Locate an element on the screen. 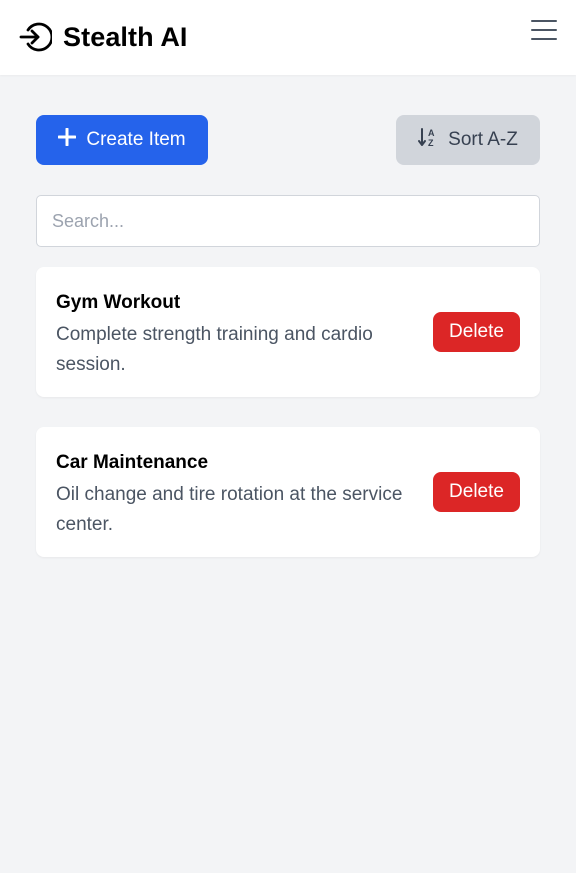 The height and width of the screenshot is (873, 576). create-item-button: Create Item is located at coordinates (122, 140).